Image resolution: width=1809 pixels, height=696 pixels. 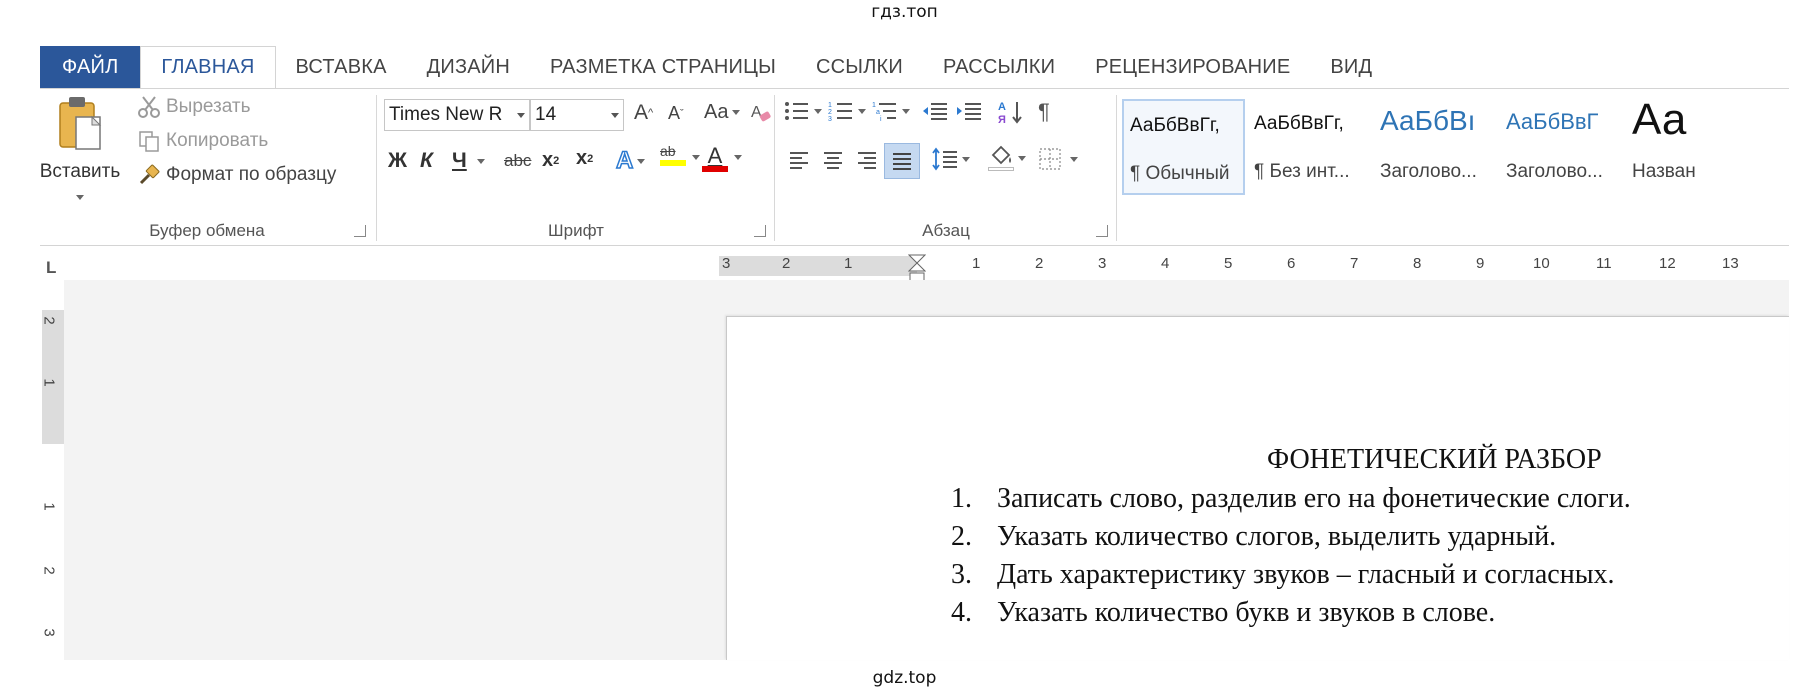 I want to click on tab-page-layout: РАЗМЕТКА СТРАНИЦЫ, so click(x=663, y=67).